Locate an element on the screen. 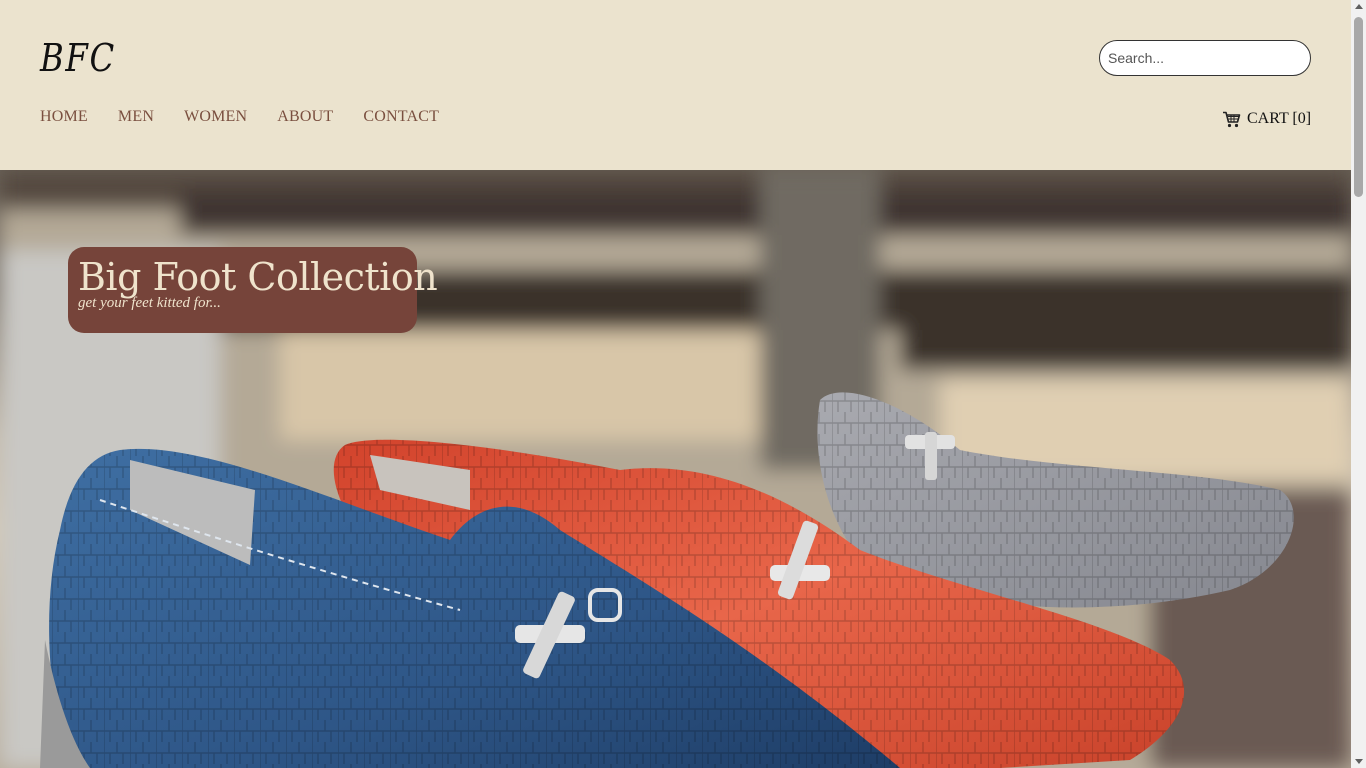 The image size is (1366, 768). shopping-cart-icon is located at coordinates (1232, 119).